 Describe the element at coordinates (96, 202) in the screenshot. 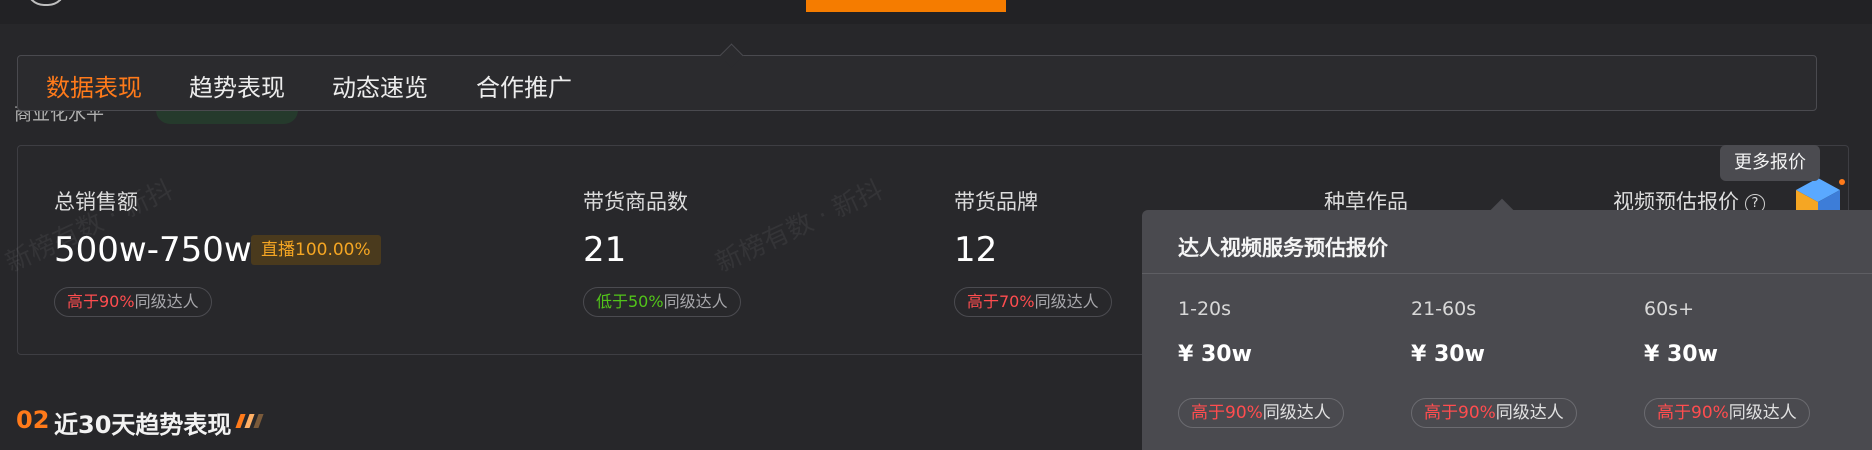

I see `total-sales-label: 总销售额` at that location.